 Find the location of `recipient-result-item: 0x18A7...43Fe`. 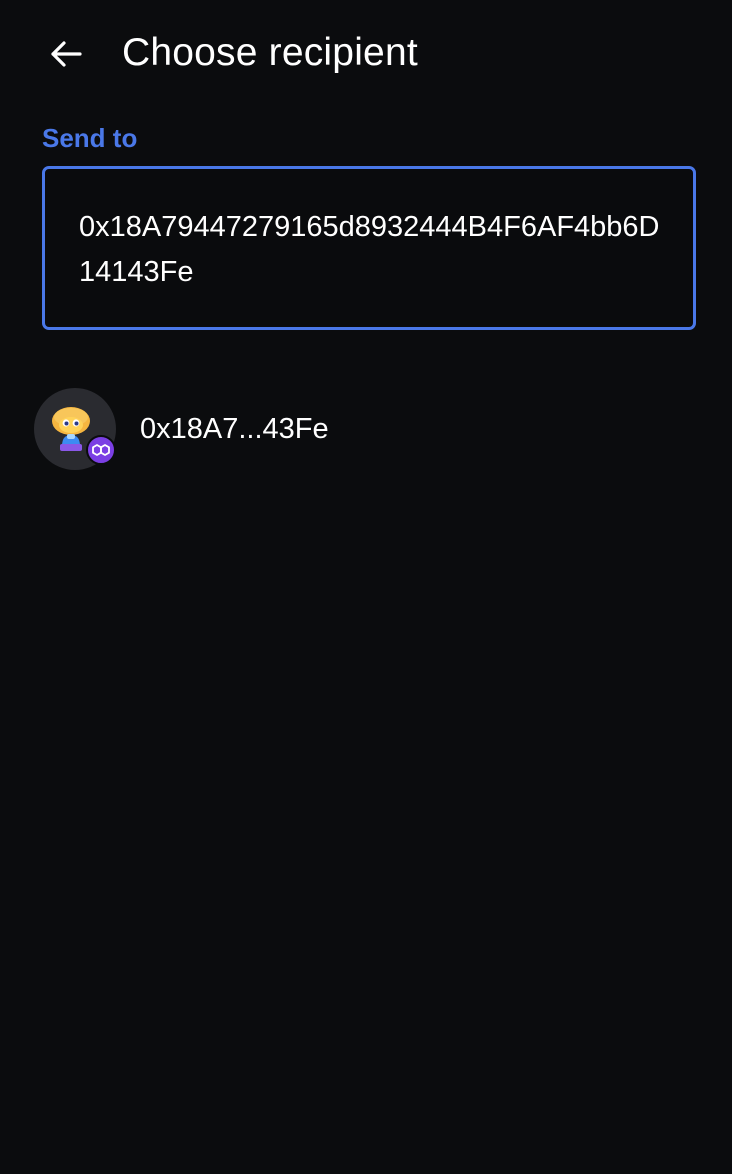

recipient-result-item: 0x18A7...43Fe is located at coordinates (366, 429).